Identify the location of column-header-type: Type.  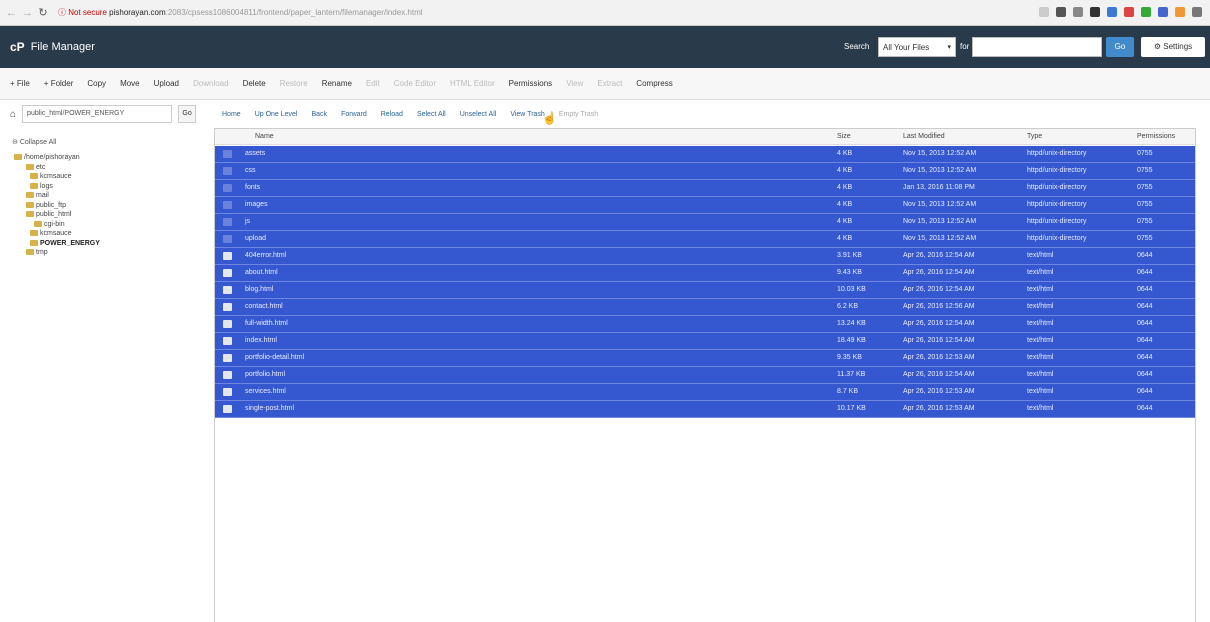
(1034, 136).